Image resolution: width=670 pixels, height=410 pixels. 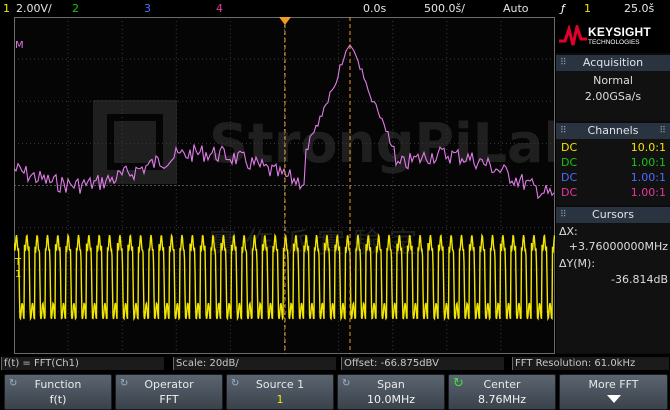 I want to click on softkey-value: 1, so click(x=280, y=399).